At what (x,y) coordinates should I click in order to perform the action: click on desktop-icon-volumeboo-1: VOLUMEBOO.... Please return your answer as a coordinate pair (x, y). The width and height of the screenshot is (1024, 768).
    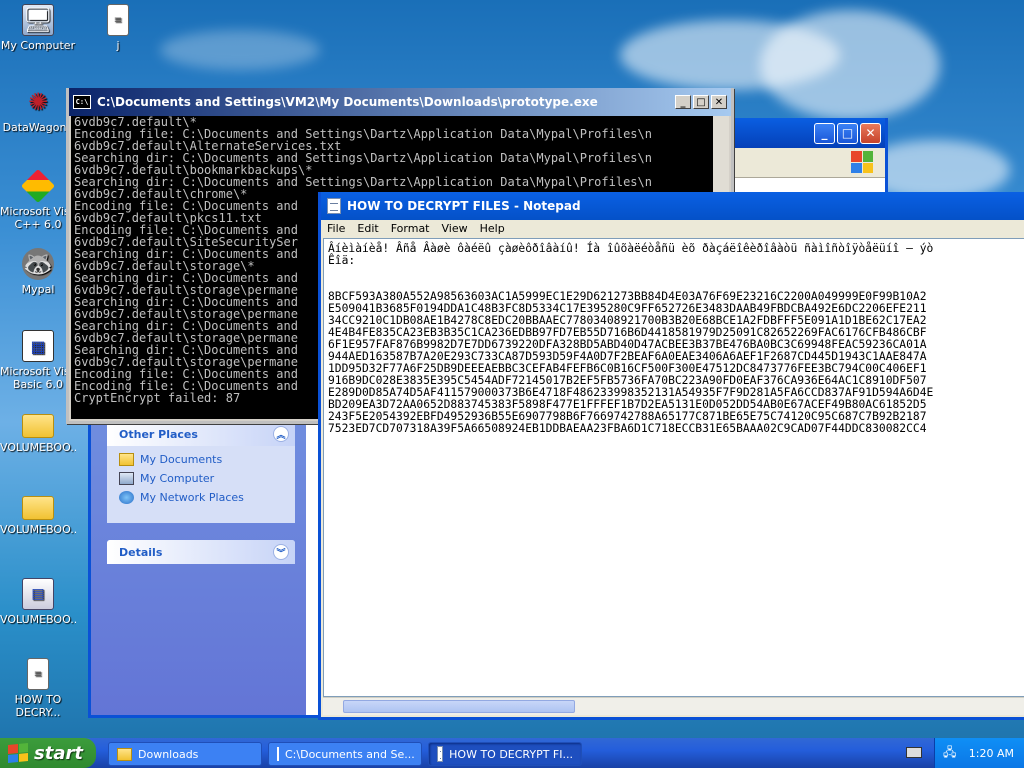
    Looking at the image, I should click on (38, 434).